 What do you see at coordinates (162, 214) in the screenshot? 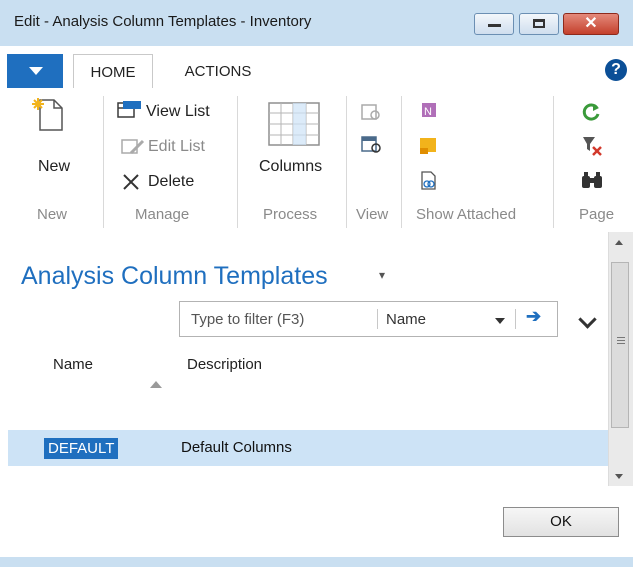
I see `group-label-manage: Manage` at bounding box center [162, 214].